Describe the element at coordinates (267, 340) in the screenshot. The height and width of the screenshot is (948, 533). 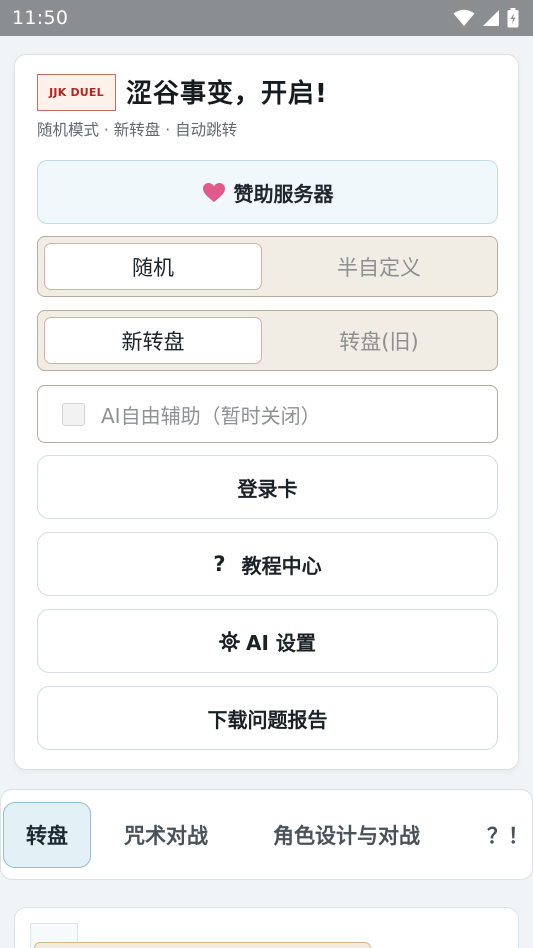
I see `wheel-segmented-control: 新转盘 转盘(旧)` at that location.